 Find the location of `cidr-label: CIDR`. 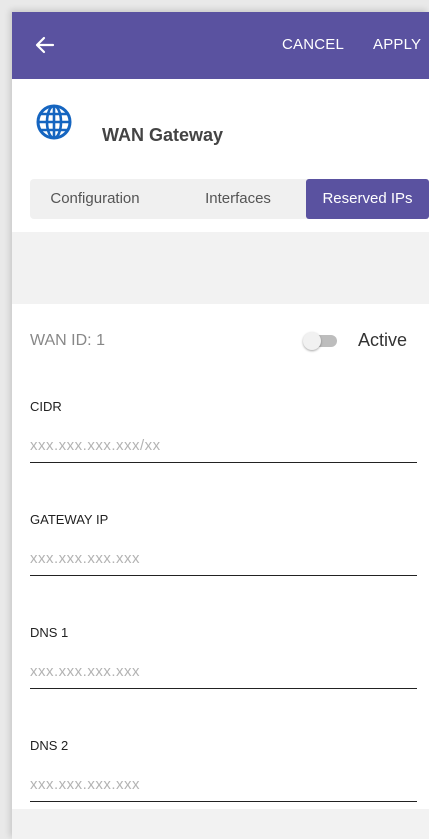

cidr-label: CIDR is located at coordinates (46, 406).